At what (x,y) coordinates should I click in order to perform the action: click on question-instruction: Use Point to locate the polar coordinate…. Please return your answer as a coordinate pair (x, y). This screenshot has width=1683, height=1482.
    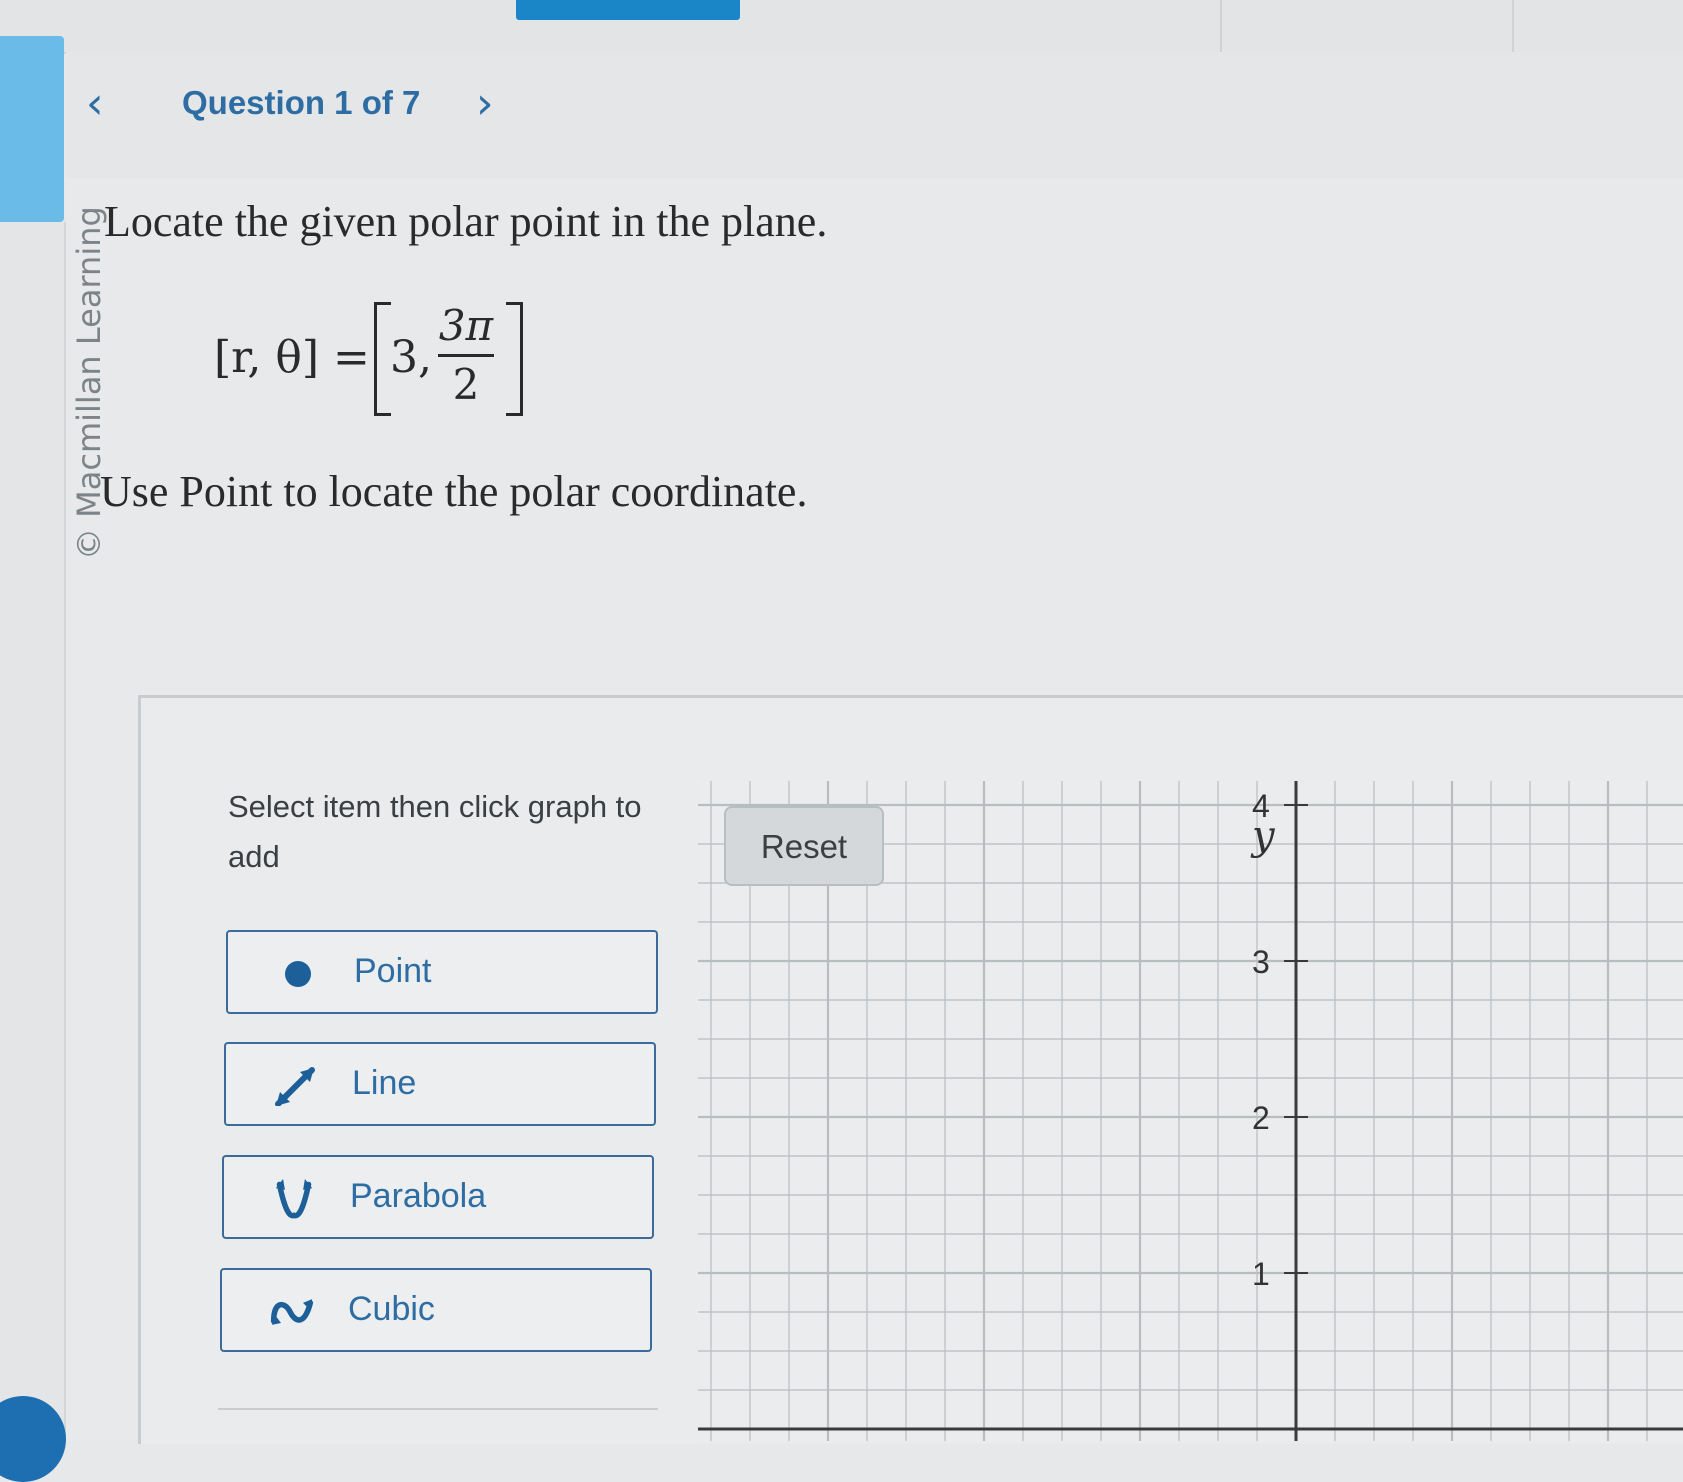
    Looking at the image, I should click on (454, 491).